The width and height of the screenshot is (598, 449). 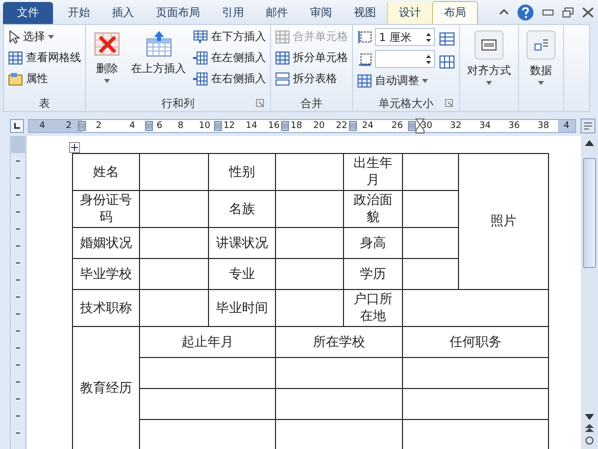 I want to click on spin-field, so click(x=405, y=59).